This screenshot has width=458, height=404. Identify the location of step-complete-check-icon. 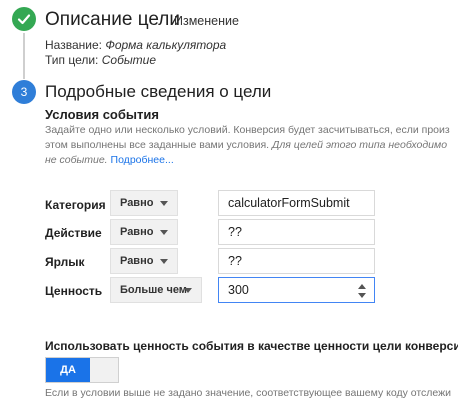
(24, 19).